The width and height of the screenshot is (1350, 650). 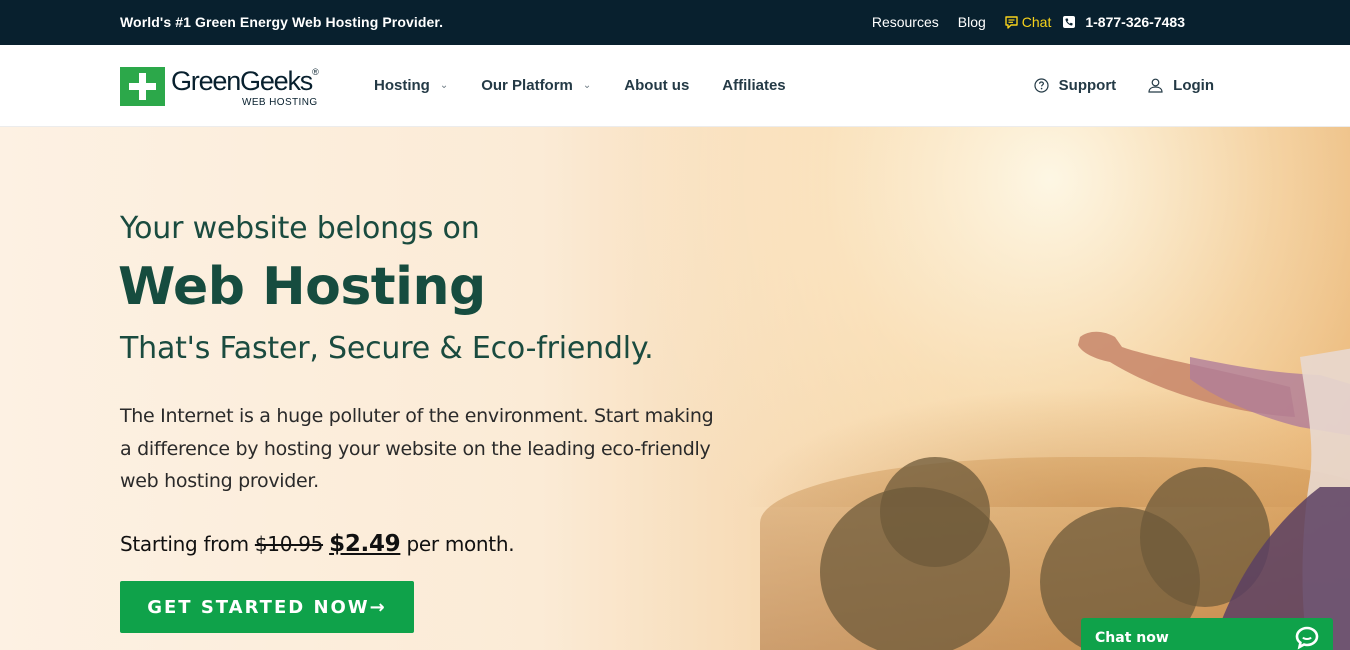 What do you see at coordinates (1214, 490) in the screenshot?
I see `person-illustration` at bounding box center [1214, 490].